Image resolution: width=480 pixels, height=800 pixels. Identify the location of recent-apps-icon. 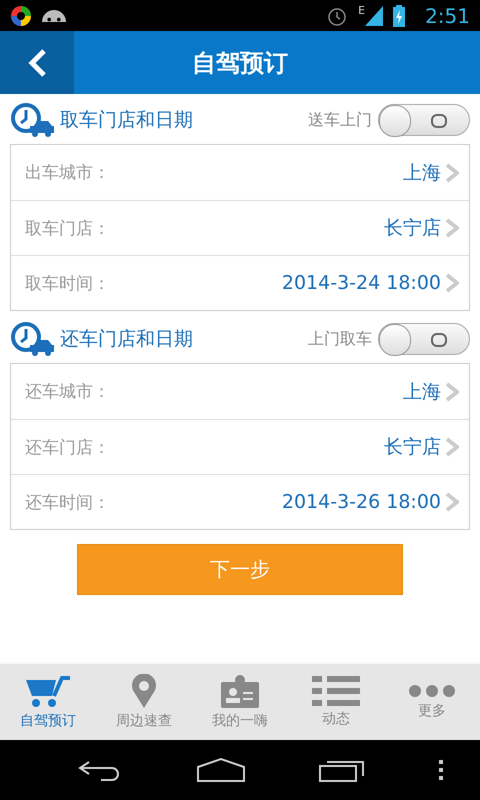
(341, 770).